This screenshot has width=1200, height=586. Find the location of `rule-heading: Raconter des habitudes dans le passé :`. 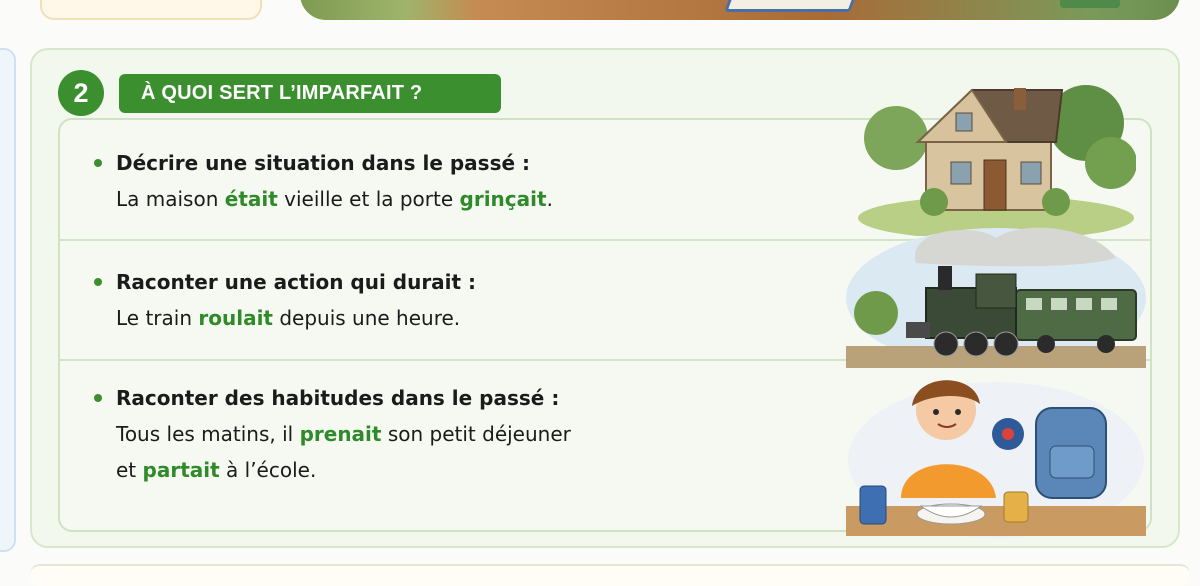

rule-heading: Raconter des habitudes dans le passé : is located at coordinates (338, 398).